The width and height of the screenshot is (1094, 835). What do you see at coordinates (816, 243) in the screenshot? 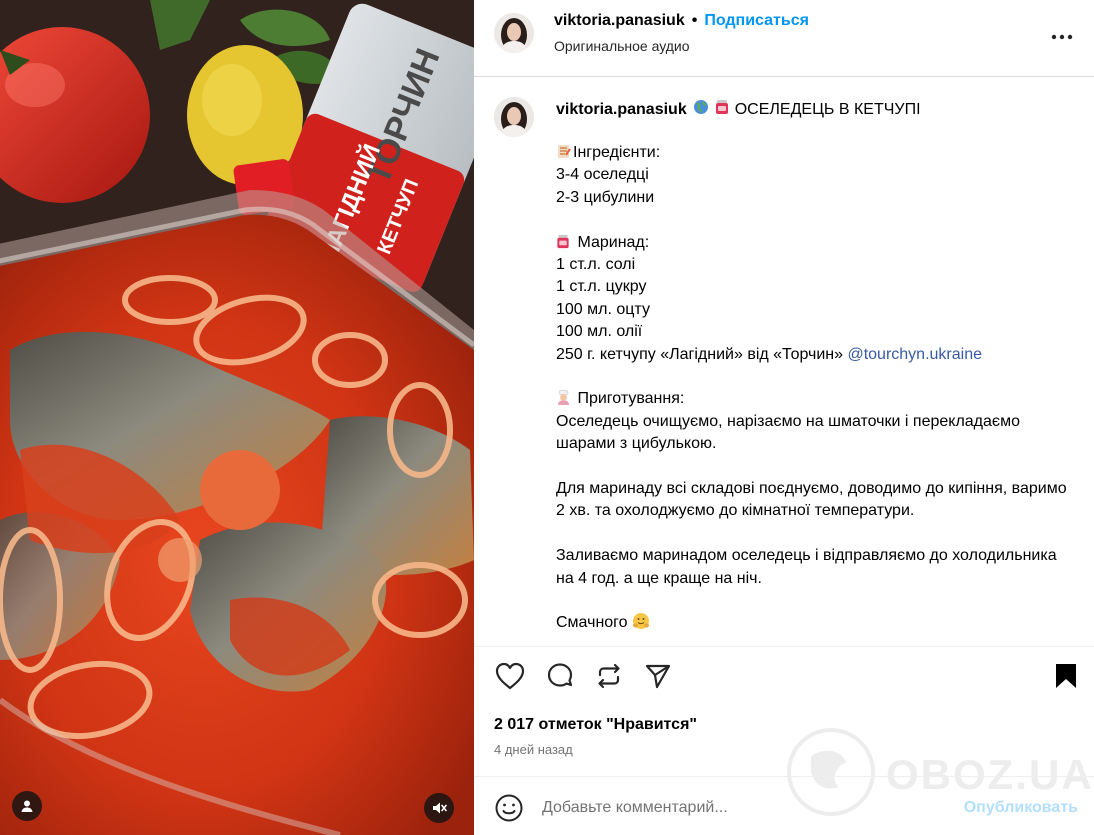
I see `caption-line: Маринад:` at bounding box center [816, 243].